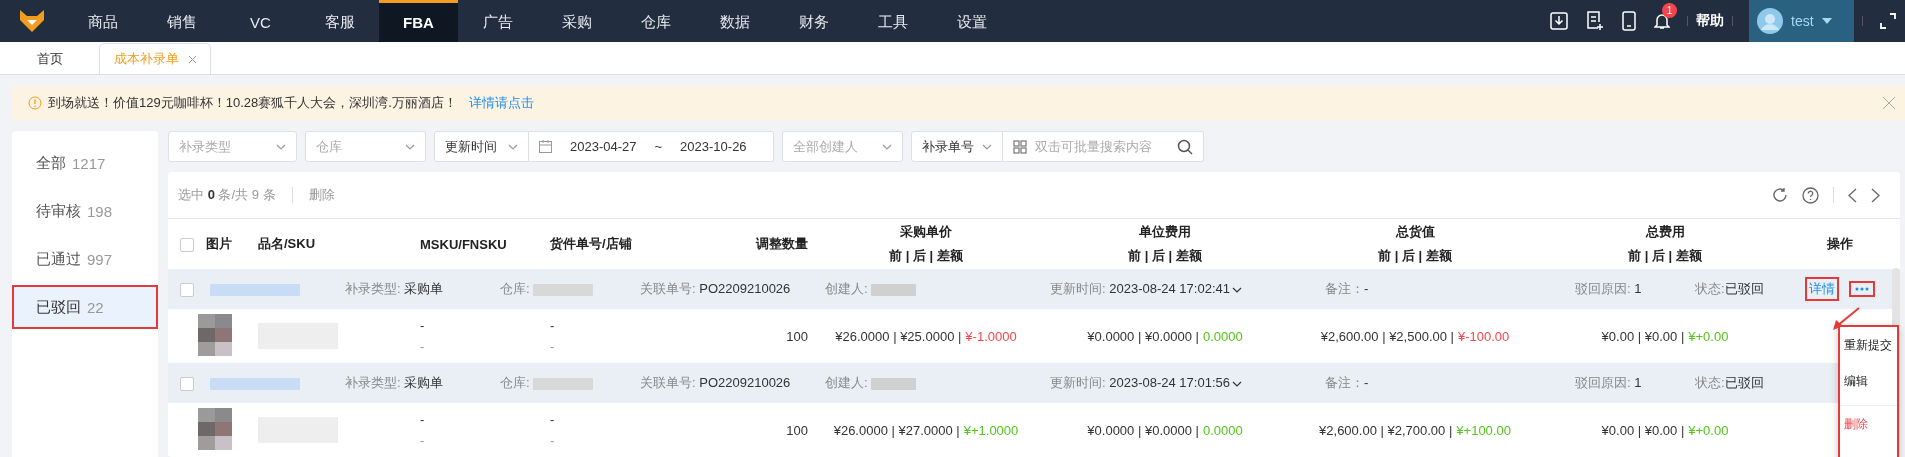 The width and height of the screenshot is (1905, 457). Describe the element at coordinates (892, 21) in the screenshot. I see `nav-item: 工具` at that location.